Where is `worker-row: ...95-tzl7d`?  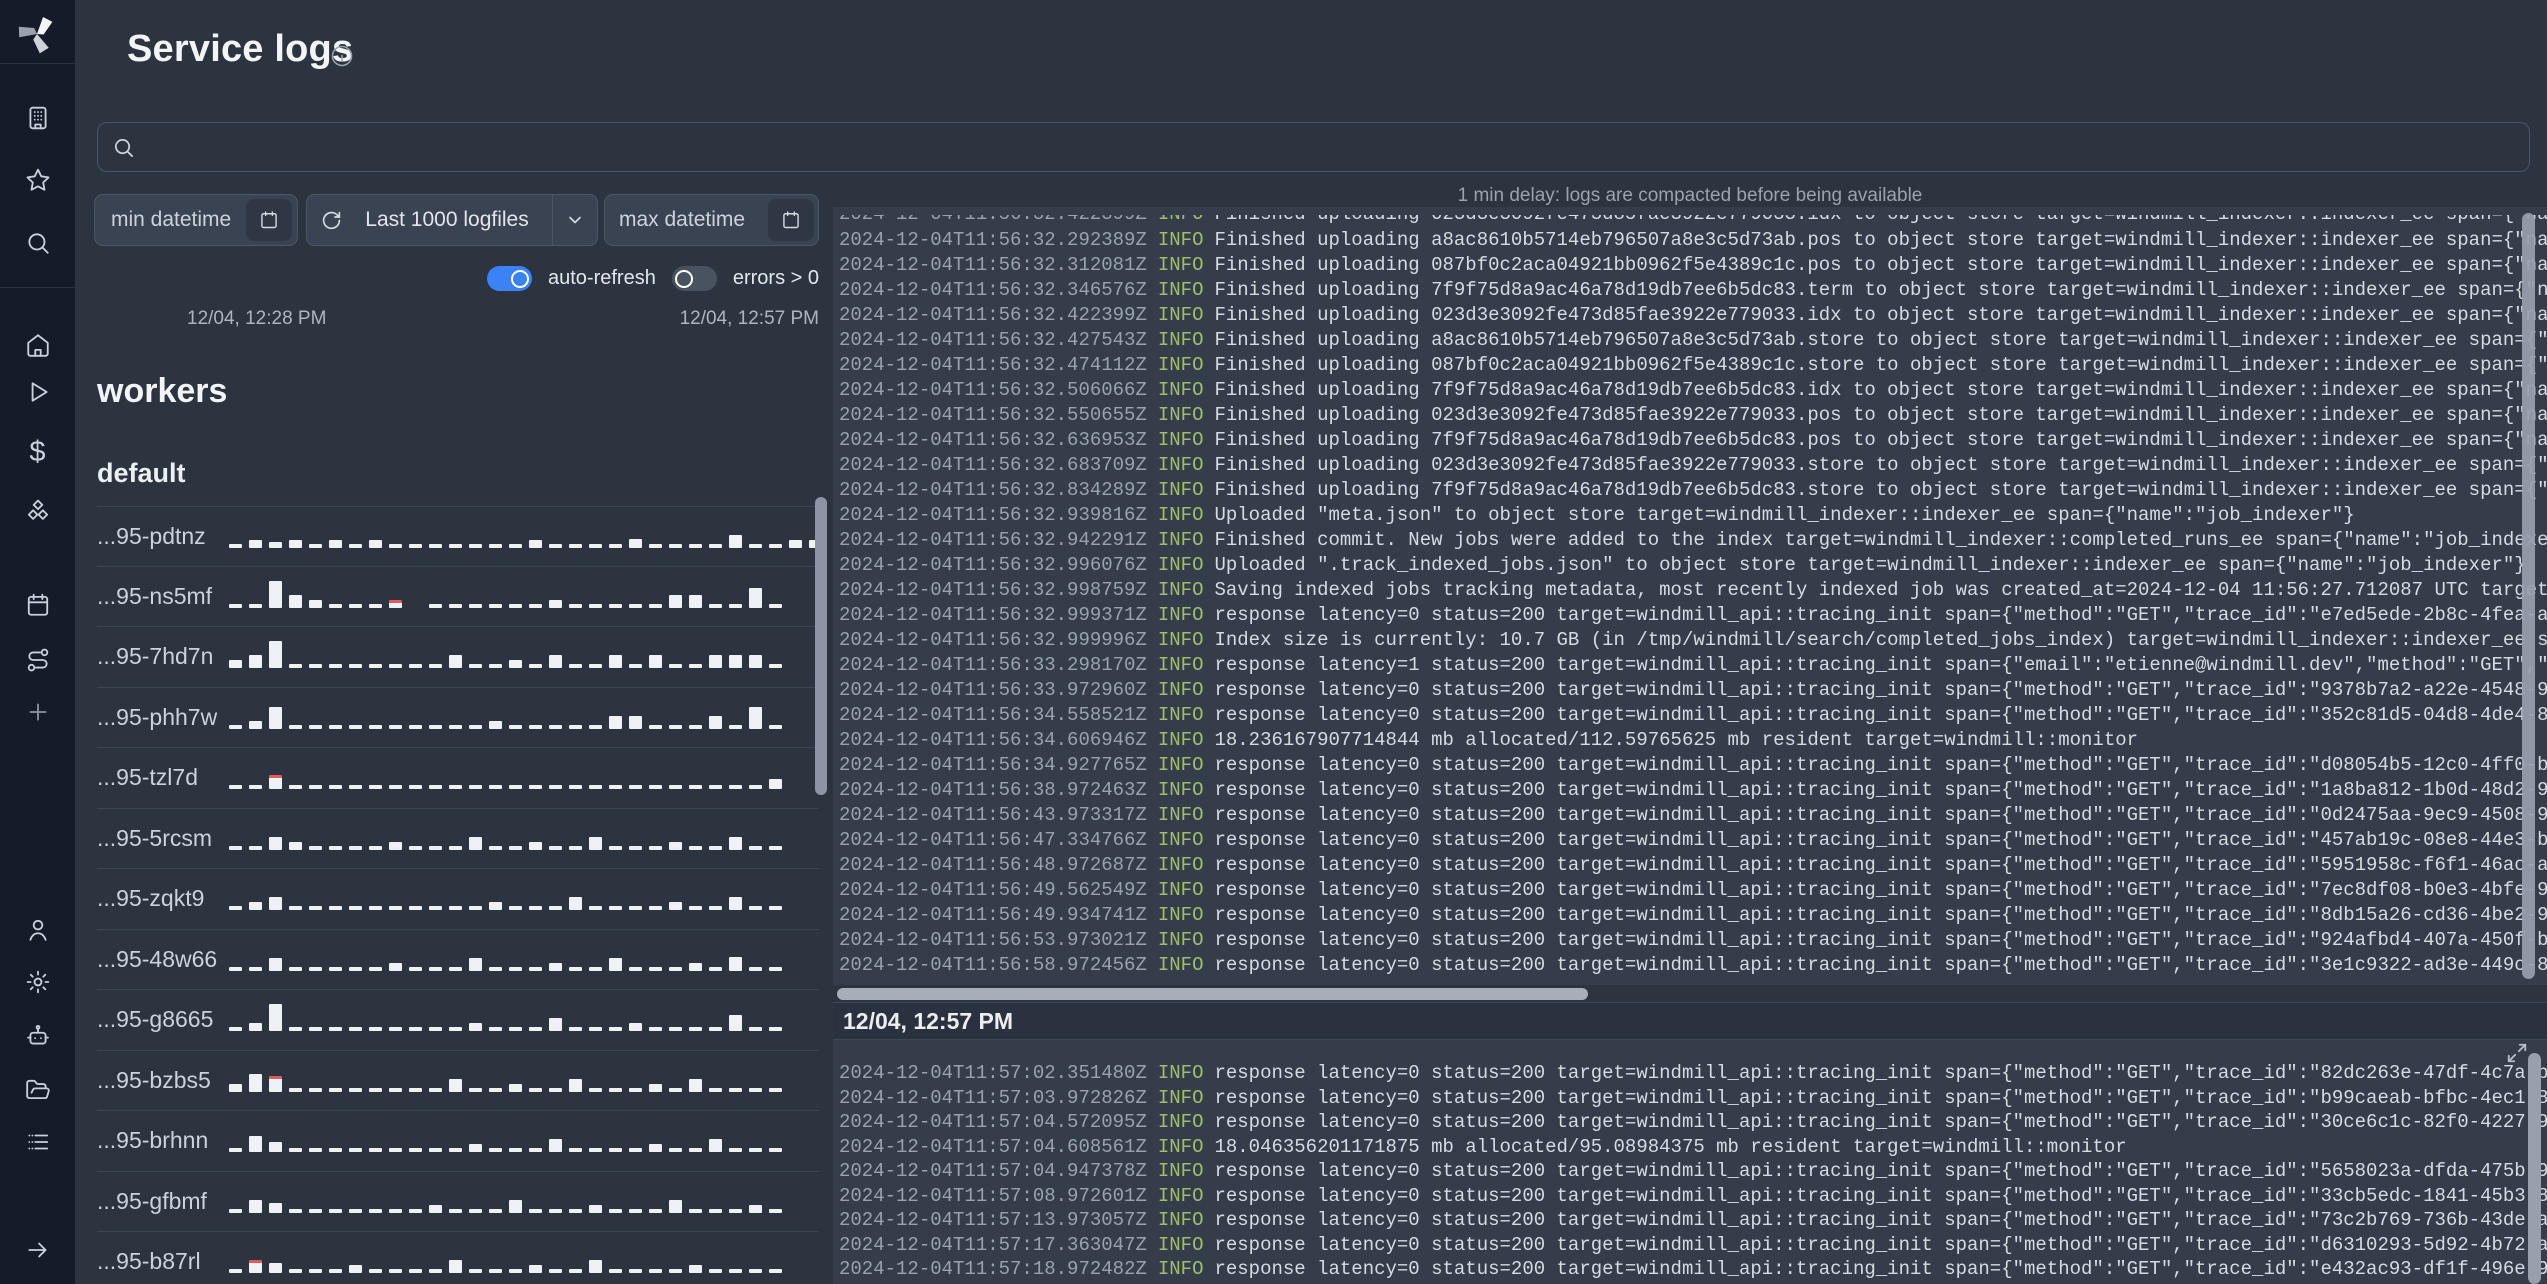 worker-row: ...95-tzl7d is located at coordinates (458, 778).